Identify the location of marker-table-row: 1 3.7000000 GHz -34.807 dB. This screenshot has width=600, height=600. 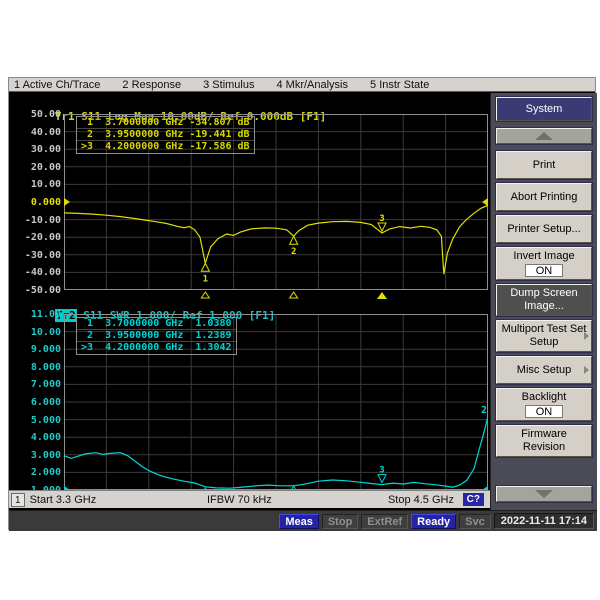
(165, 123).